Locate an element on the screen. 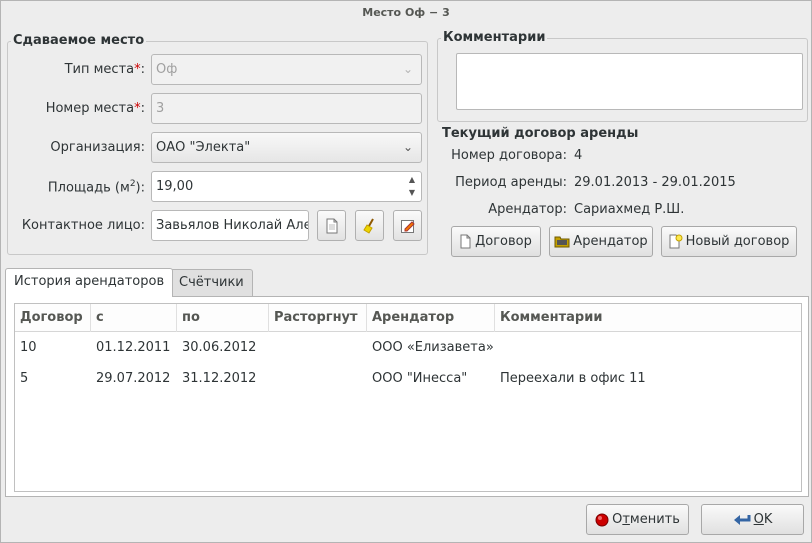  organization-combo: ОАО "Электа" ⌄ is located at coordinates (286, 147).